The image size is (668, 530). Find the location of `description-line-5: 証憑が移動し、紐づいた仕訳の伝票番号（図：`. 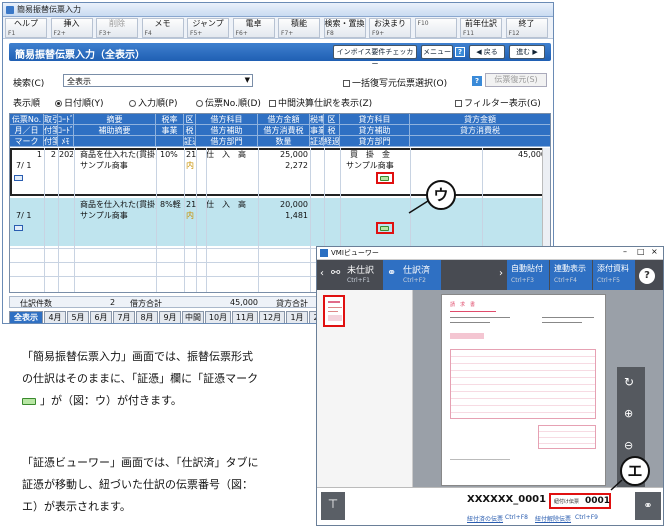

description-line-5: 証憑が移動し、紐づいた仕訳の伝票番号（図： is located at coordinates (137, 484).